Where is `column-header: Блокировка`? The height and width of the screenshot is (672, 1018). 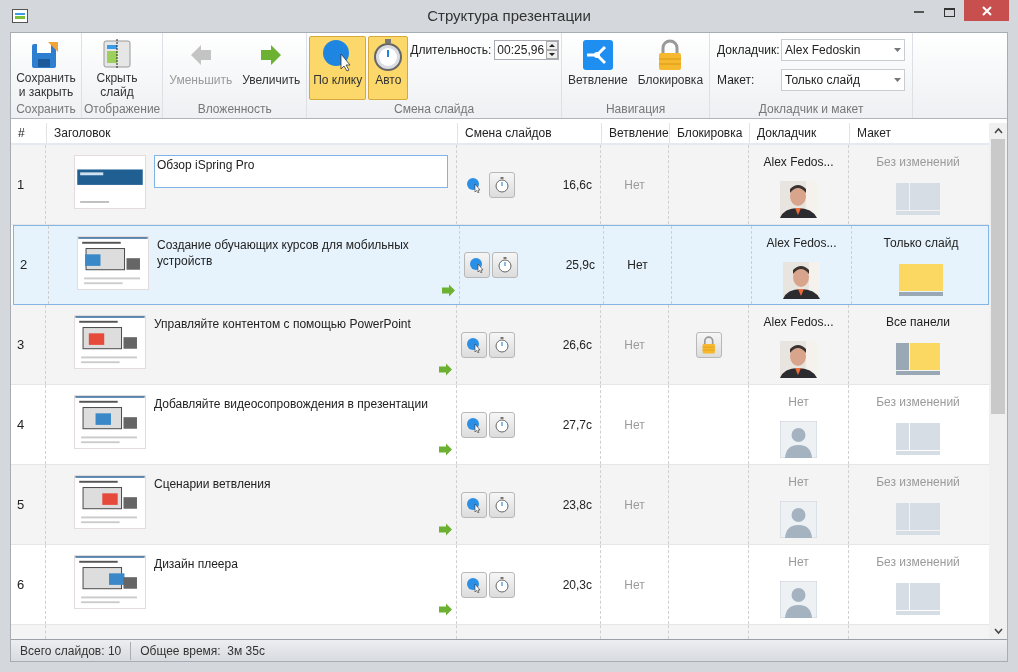 column-header: Блокировка is located at coordinates (709, 133).